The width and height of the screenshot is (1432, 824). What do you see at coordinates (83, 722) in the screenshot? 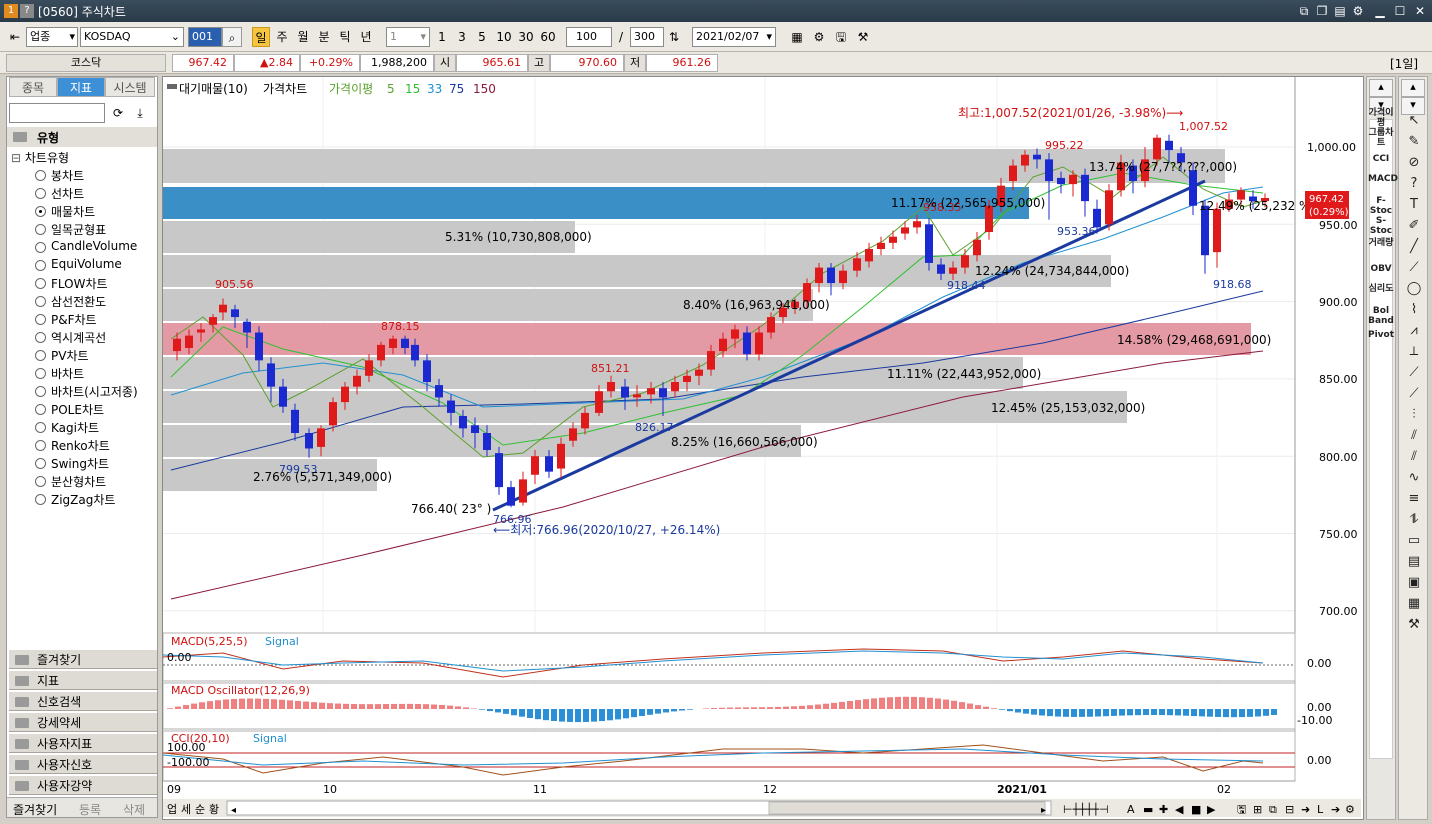
I see `folder-strength: 강세약세` at bounding box center [83, 722].